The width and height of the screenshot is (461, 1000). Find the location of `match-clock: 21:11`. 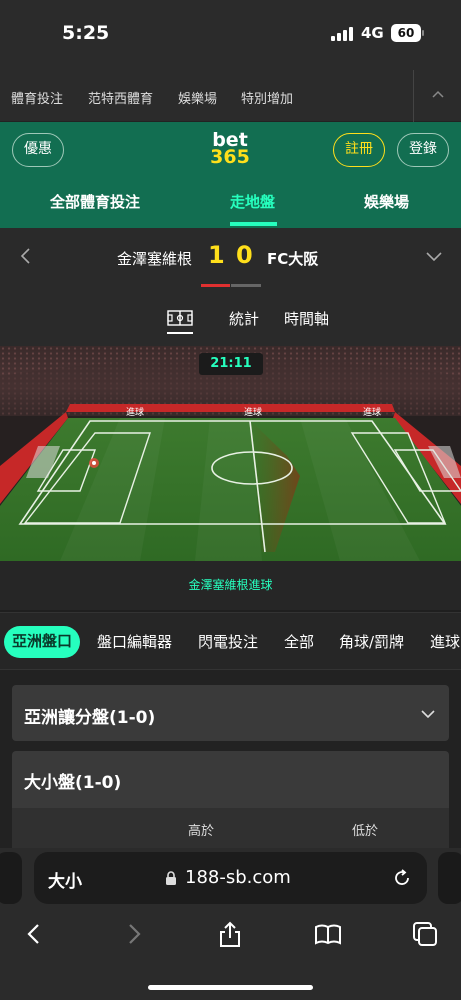

match-clock: 21:11 is located at coordinates (231, 364).